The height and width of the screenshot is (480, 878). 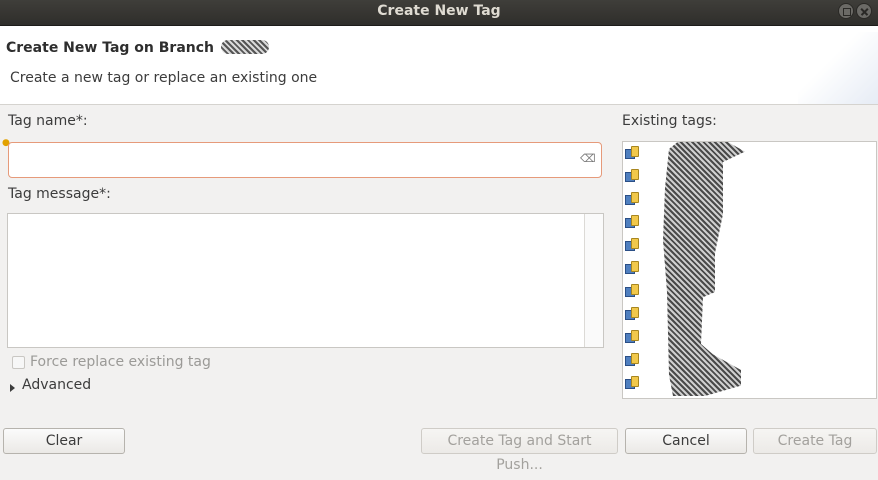 I want to click on title-bar: Create New Tag, so click(x=439, y=13).